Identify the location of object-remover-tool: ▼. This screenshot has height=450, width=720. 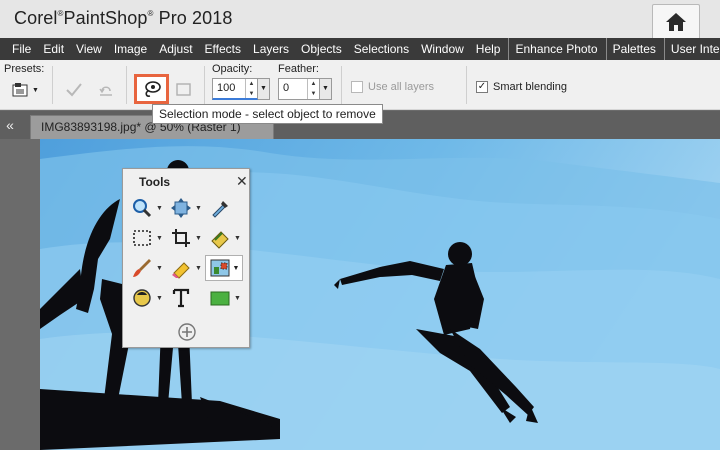
(224, 268).